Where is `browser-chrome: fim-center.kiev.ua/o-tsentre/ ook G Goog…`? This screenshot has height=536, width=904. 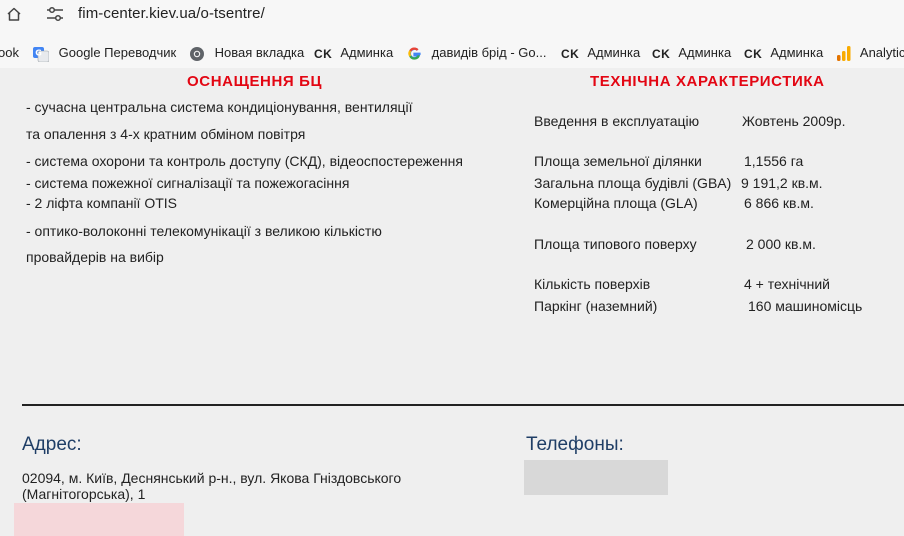 browser-chrome: fim-center.kiev.ua/o-tsentre/ ook G Goog… is located at coordinates (452, 34).